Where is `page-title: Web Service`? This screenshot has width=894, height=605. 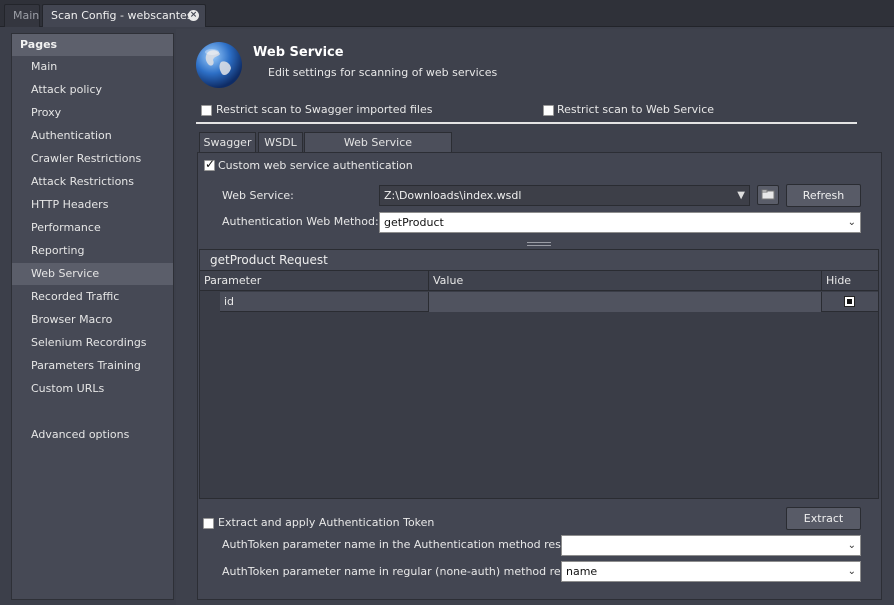 page-title: Web Service is located at coordinates (298, 52).